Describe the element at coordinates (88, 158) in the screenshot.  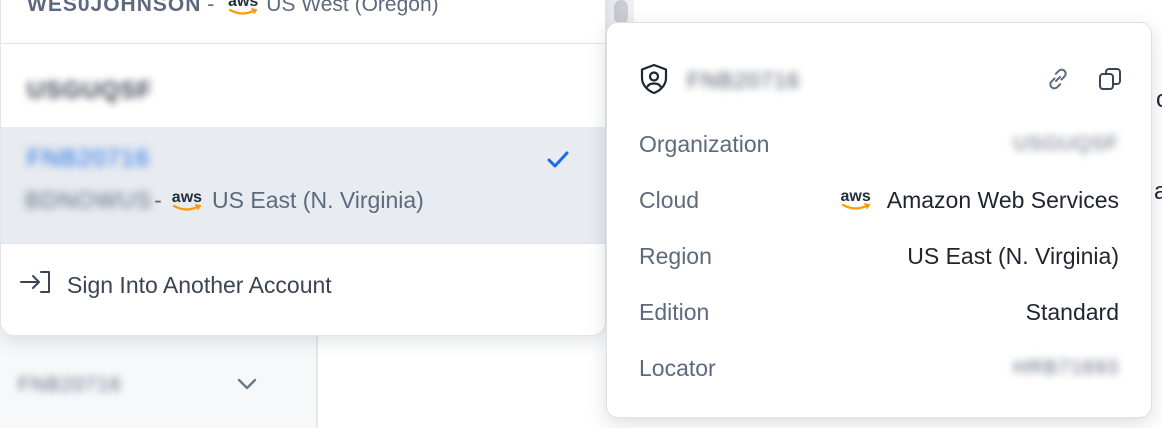
I see `account-name: FNB20716` at that location.